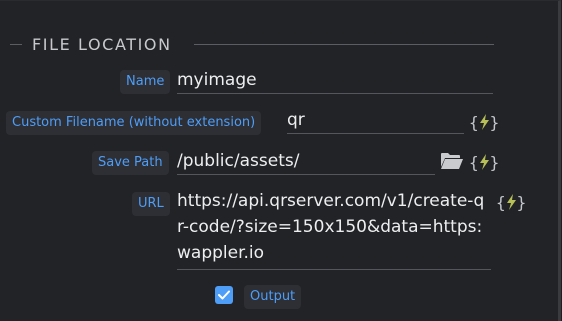 This screenshot has width=562, height=321. I want to click on save-path-dynamic-button: { }, so click(484, 162).